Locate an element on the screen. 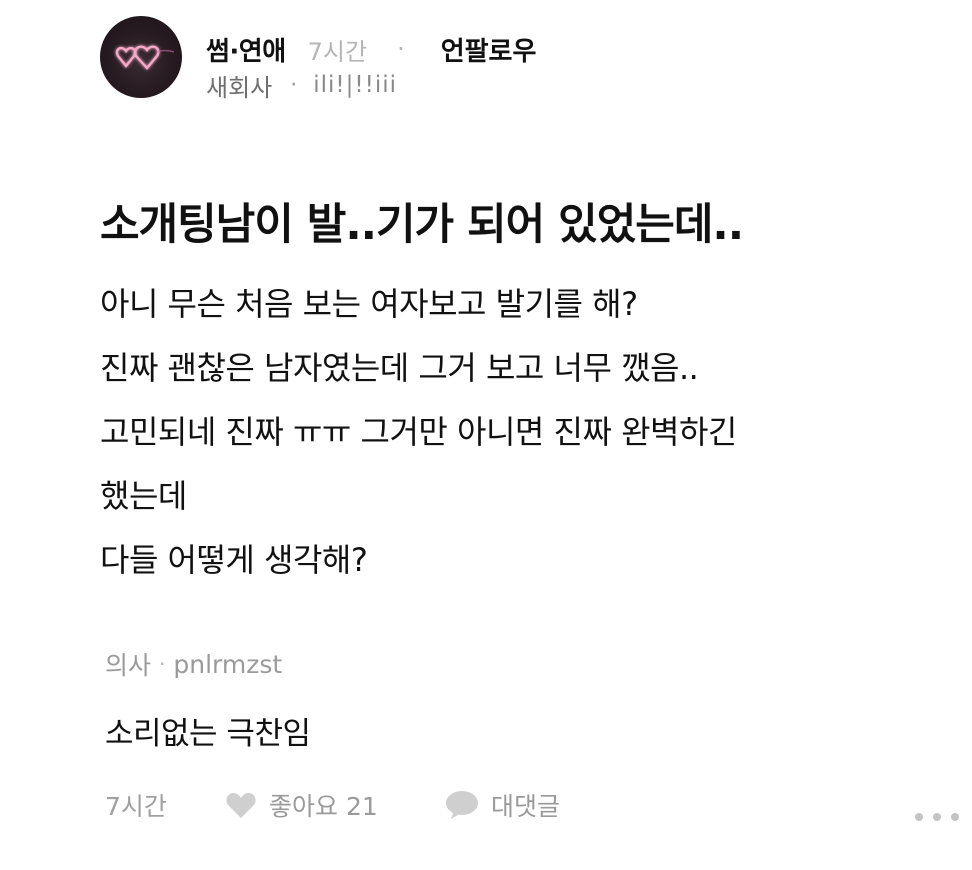 This screenshot has width=972, height=870. like-button: 좋아요 21 is located at coordinates (301, 805).